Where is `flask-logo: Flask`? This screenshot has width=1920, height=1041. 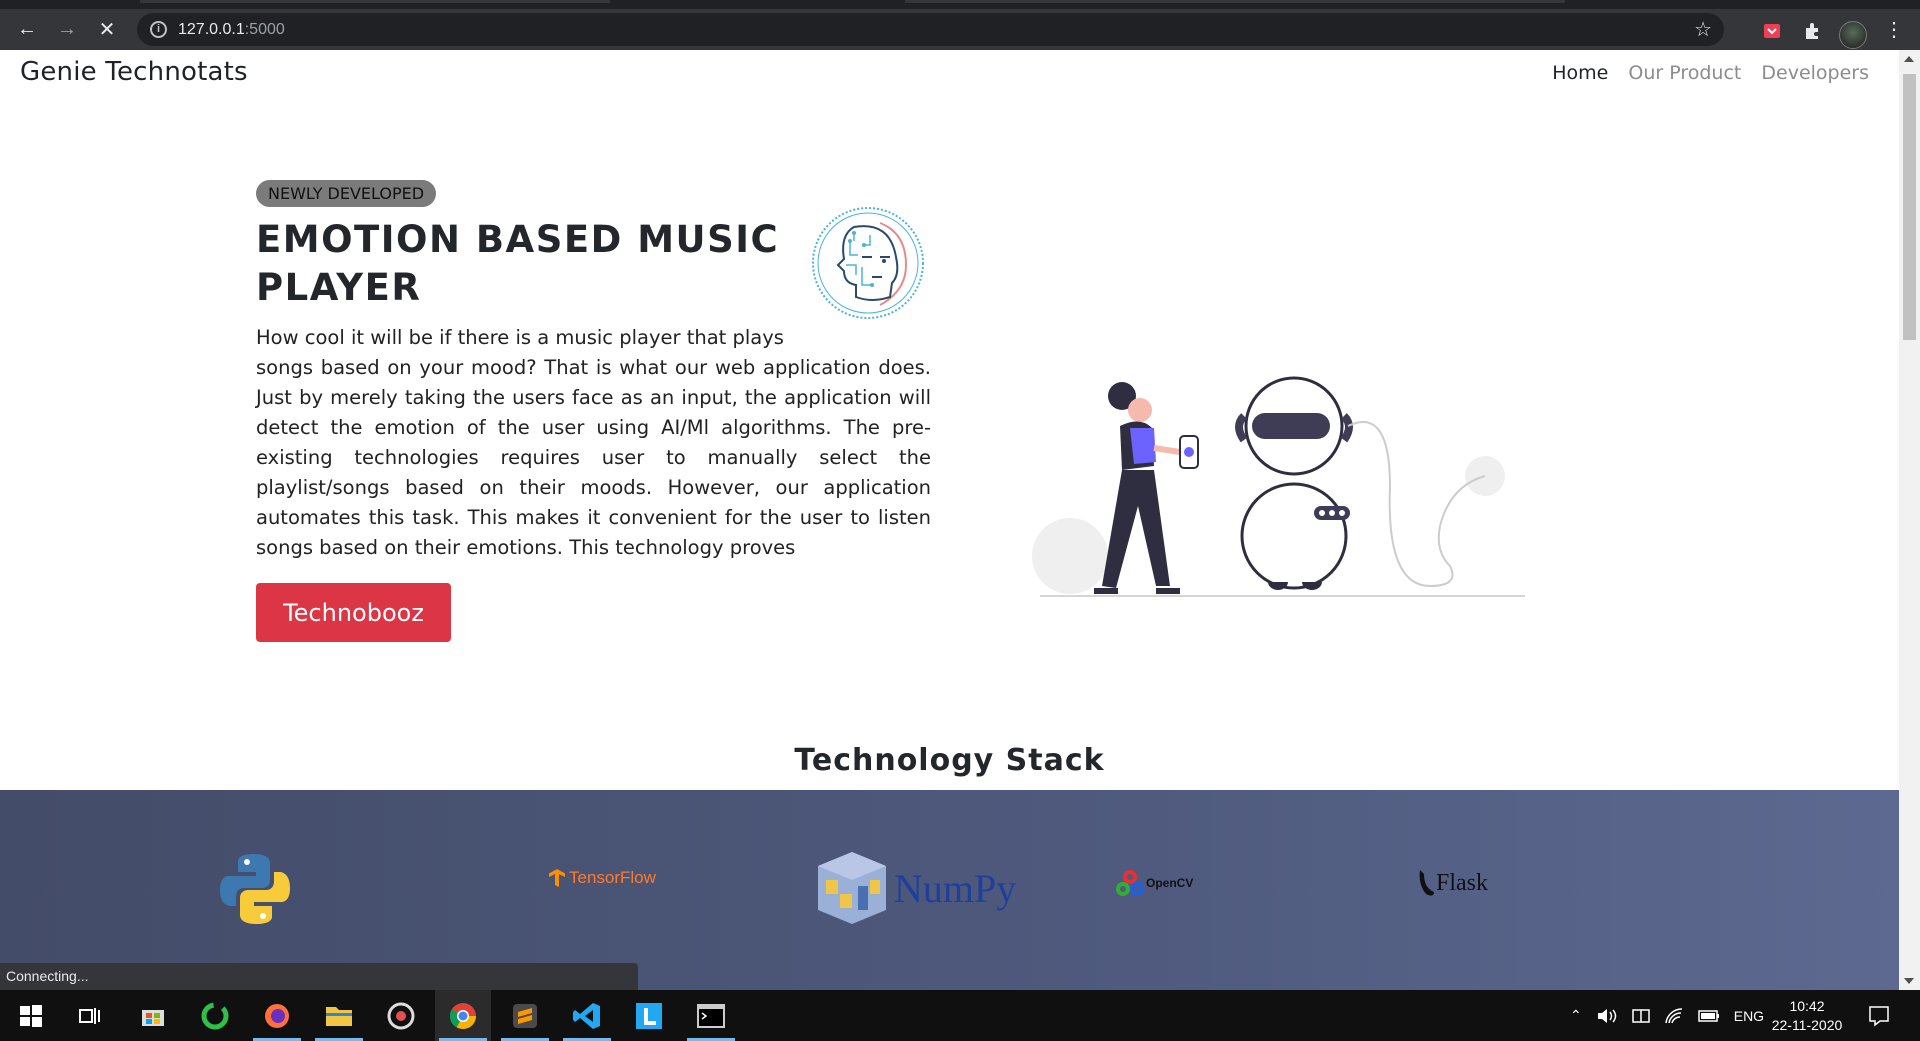
flask-logo: Flask is located at coordinates (1452, 883).